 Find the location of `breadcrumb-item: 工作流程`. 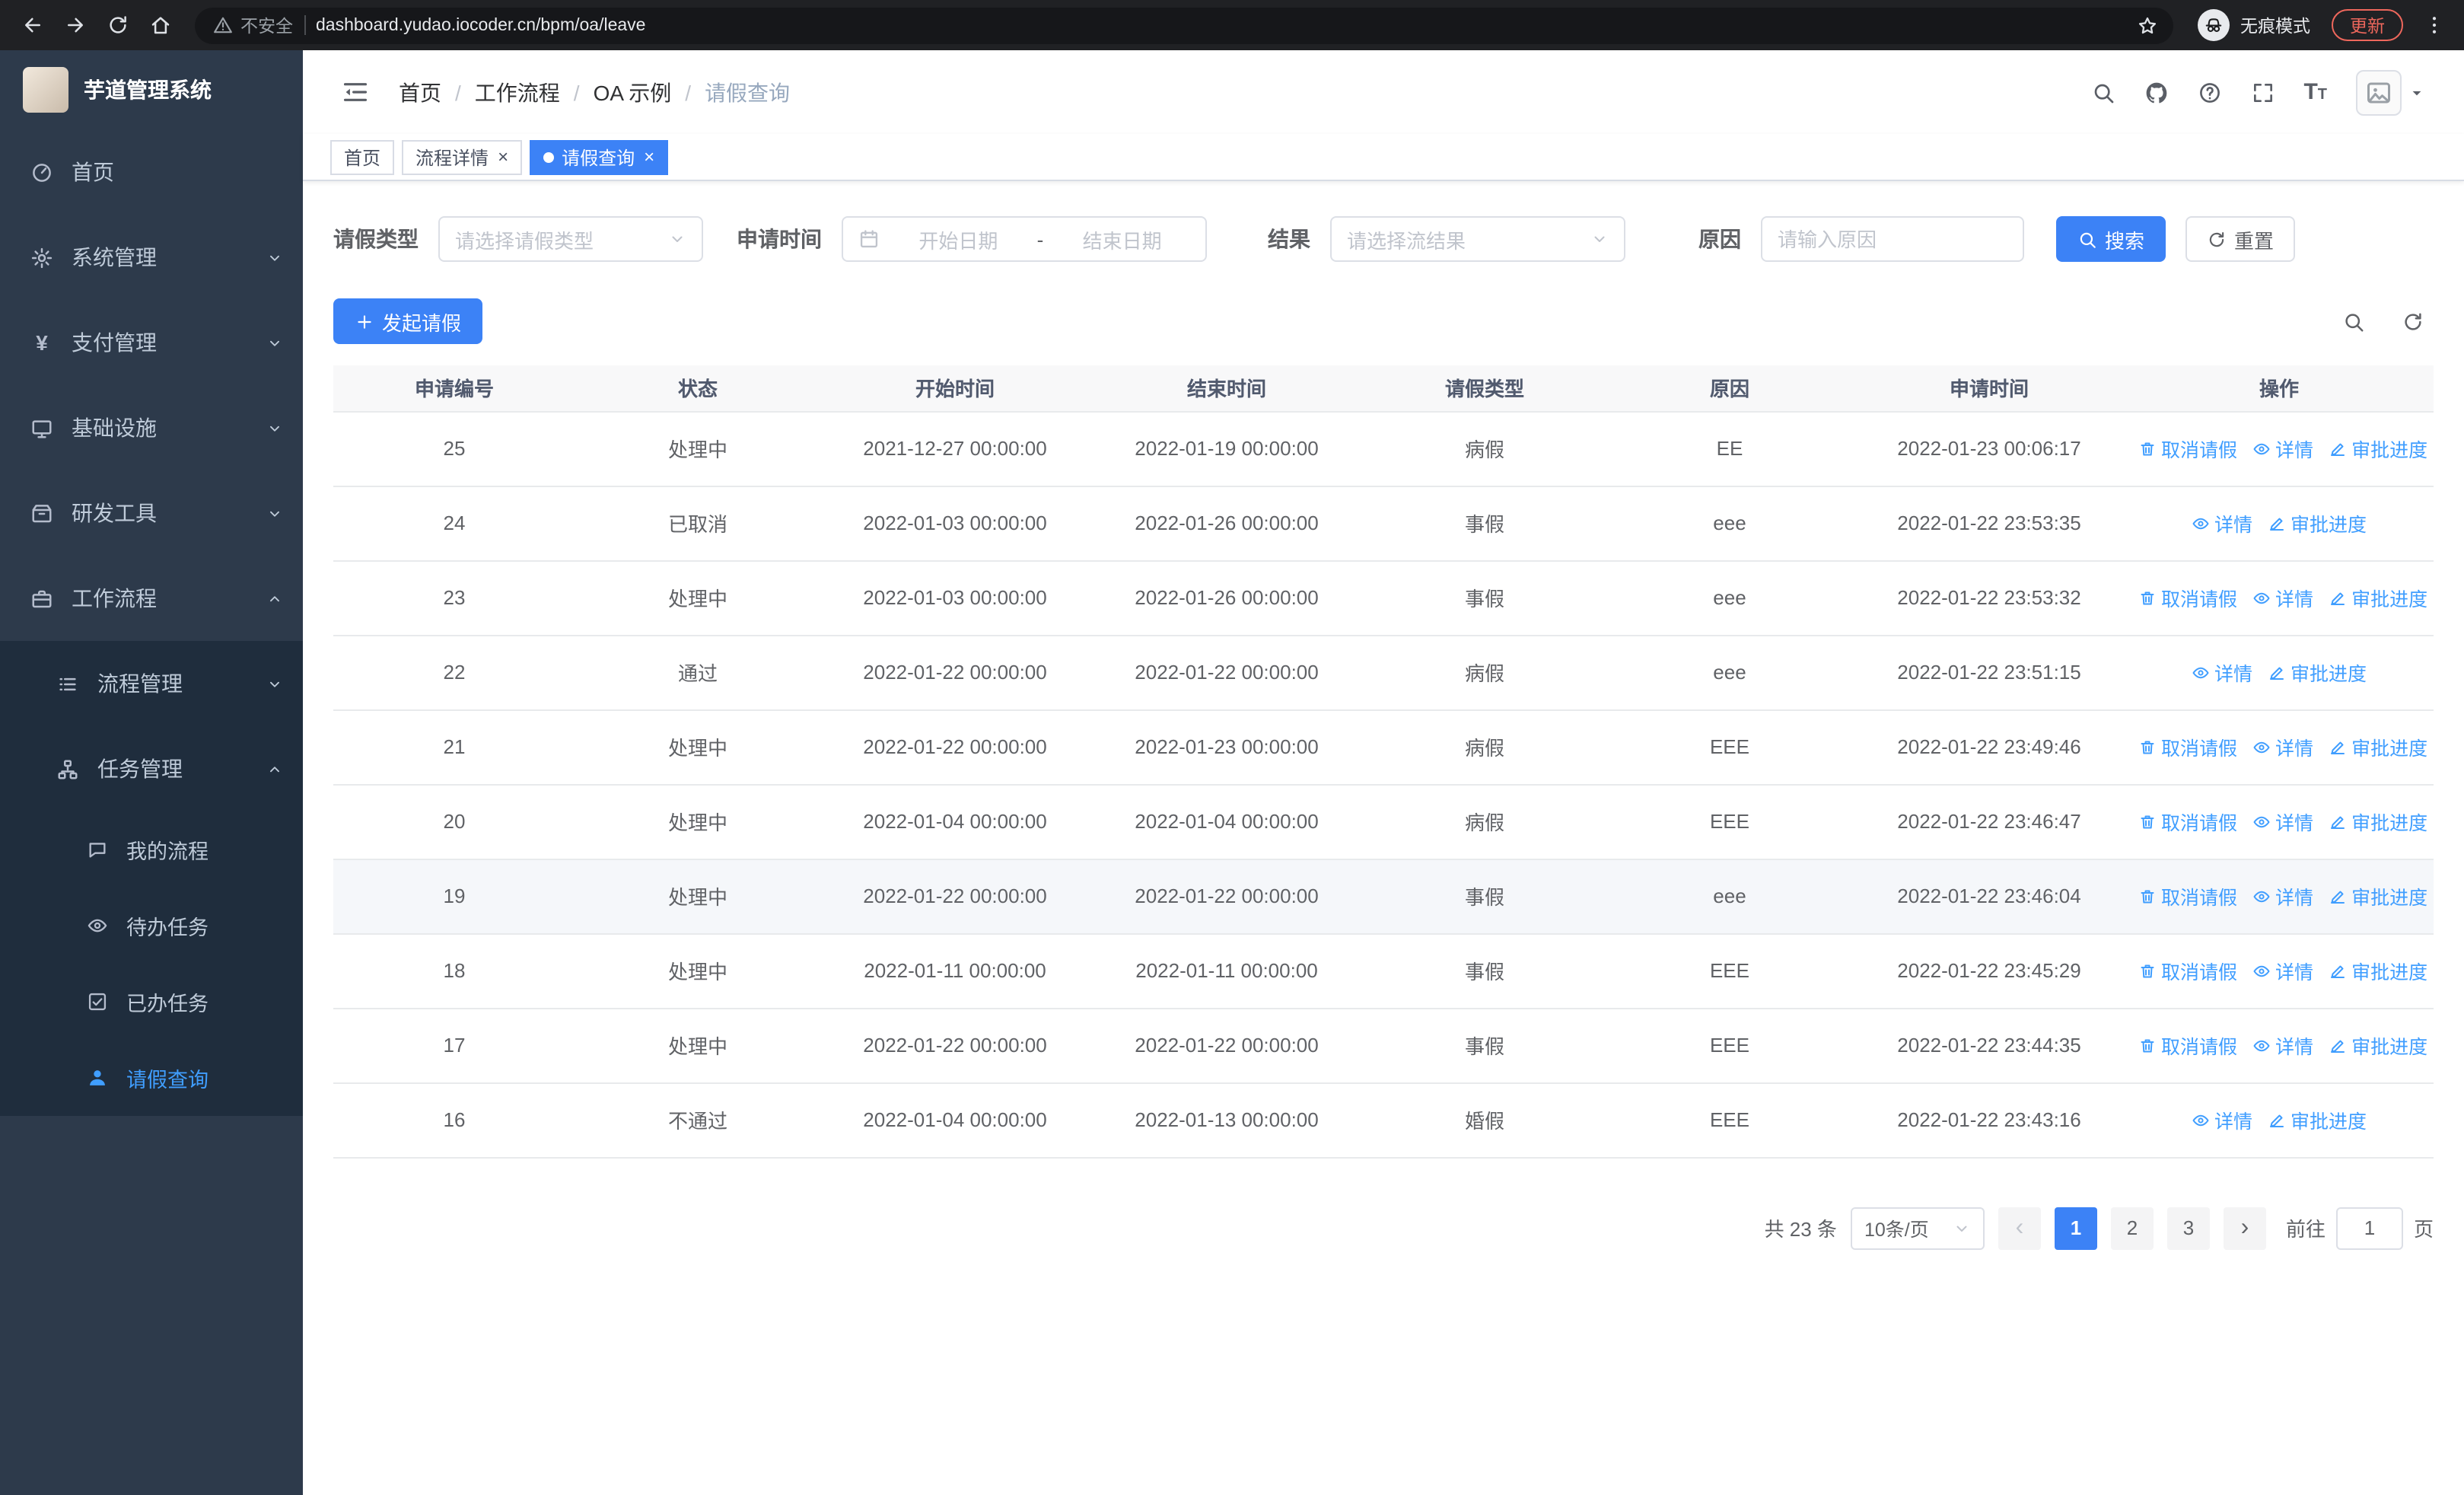

breadcrumb-item: 工作流程 is located at coordinates (517, 92).